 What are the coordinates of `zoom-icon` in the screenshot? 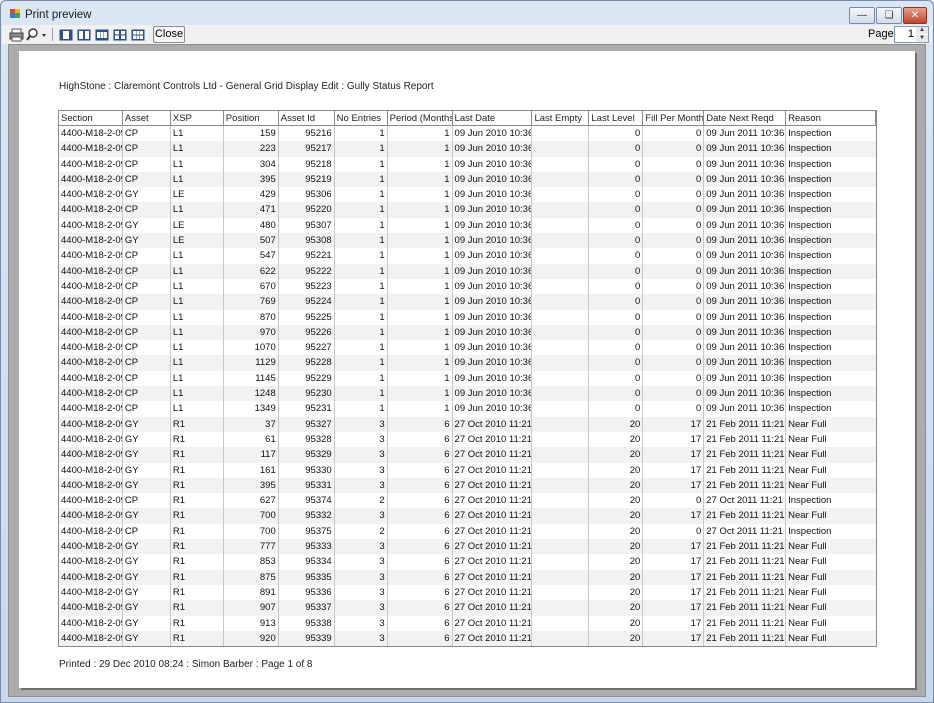 It's located at (37, 34).